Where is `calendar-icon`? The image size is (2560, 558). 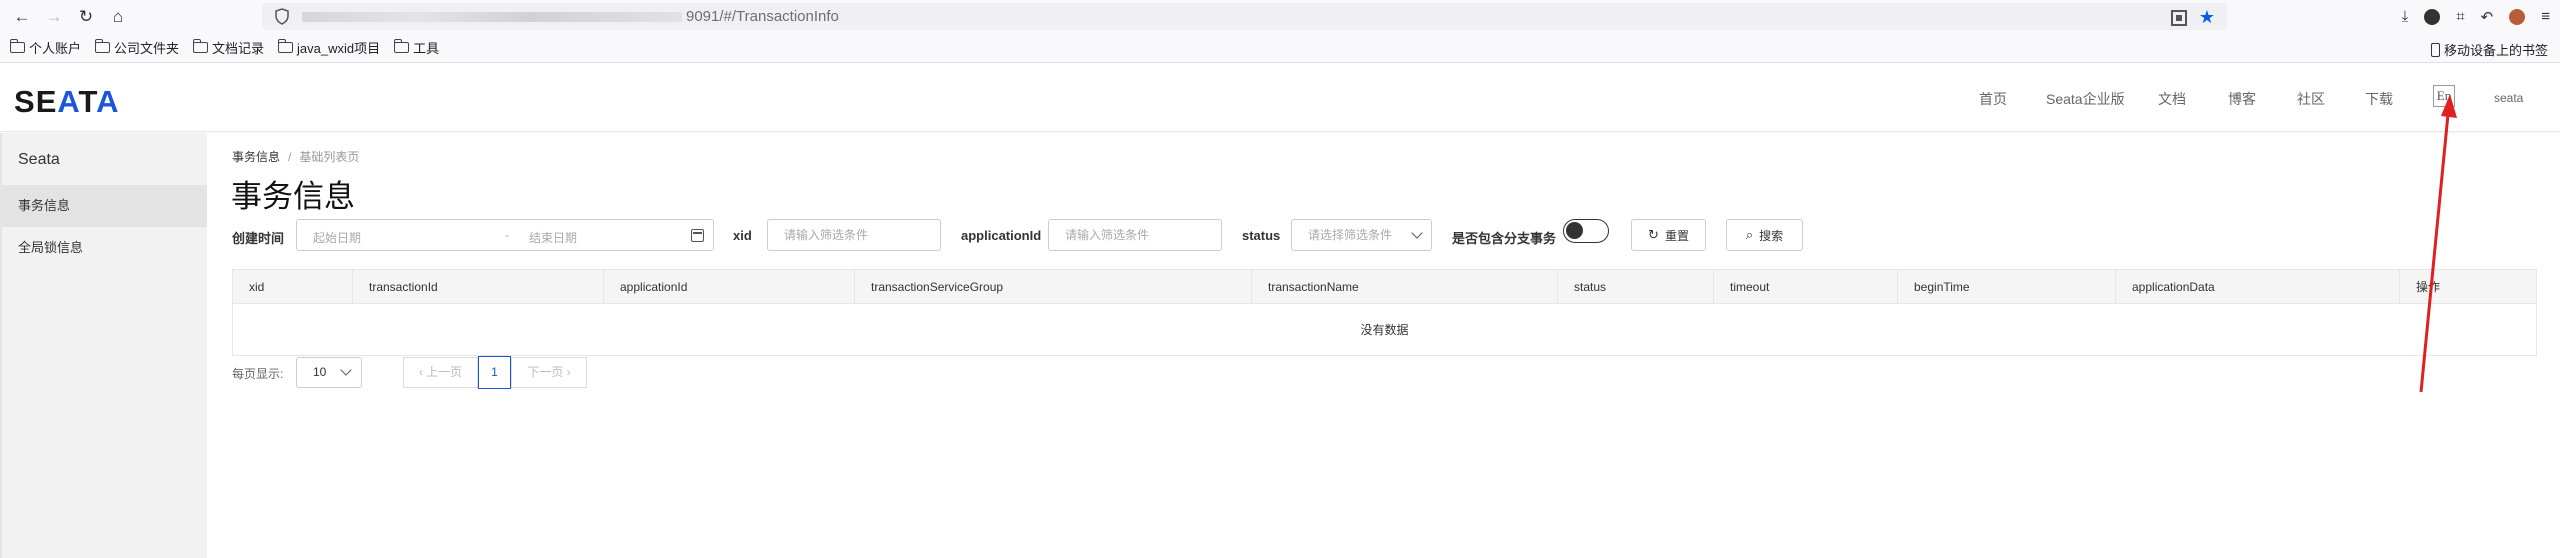 calendar-icon is located at coordinates (697, 235).